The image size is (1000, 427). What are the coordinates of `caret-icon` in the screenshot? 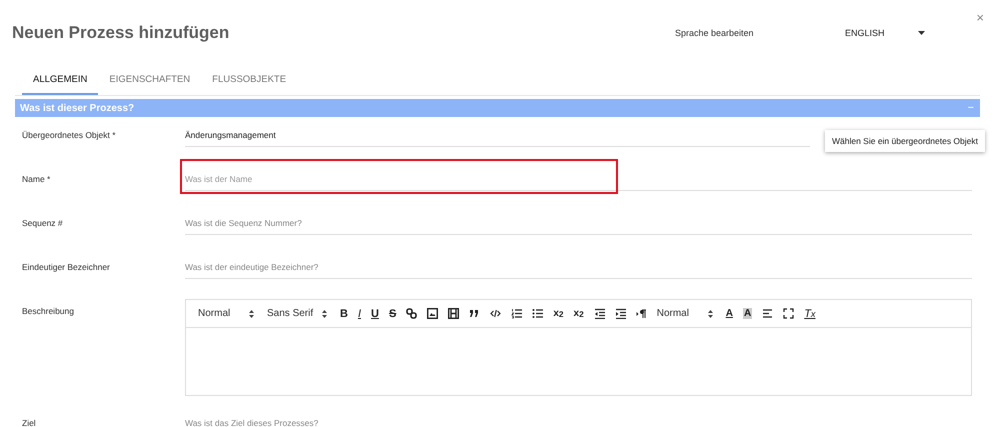 It's located at (921, 33).